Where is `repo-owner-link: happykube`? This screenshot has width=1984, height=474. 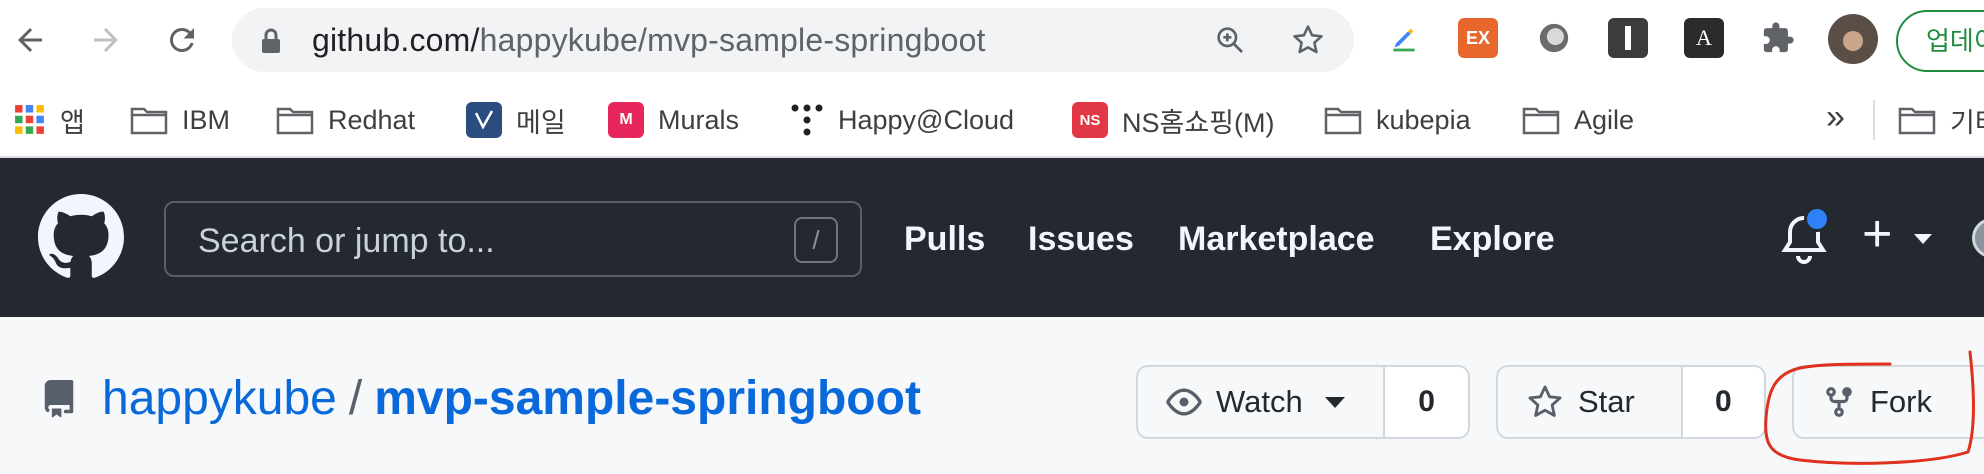 repo-owner-link: happykube is located at coordinates (219, 398).